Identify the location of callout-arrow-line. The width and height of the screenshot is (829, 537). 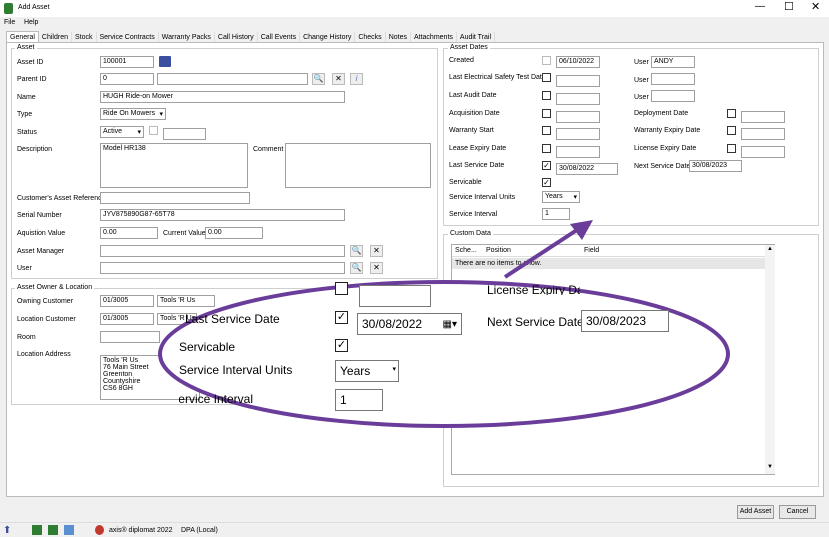
(544, 251).